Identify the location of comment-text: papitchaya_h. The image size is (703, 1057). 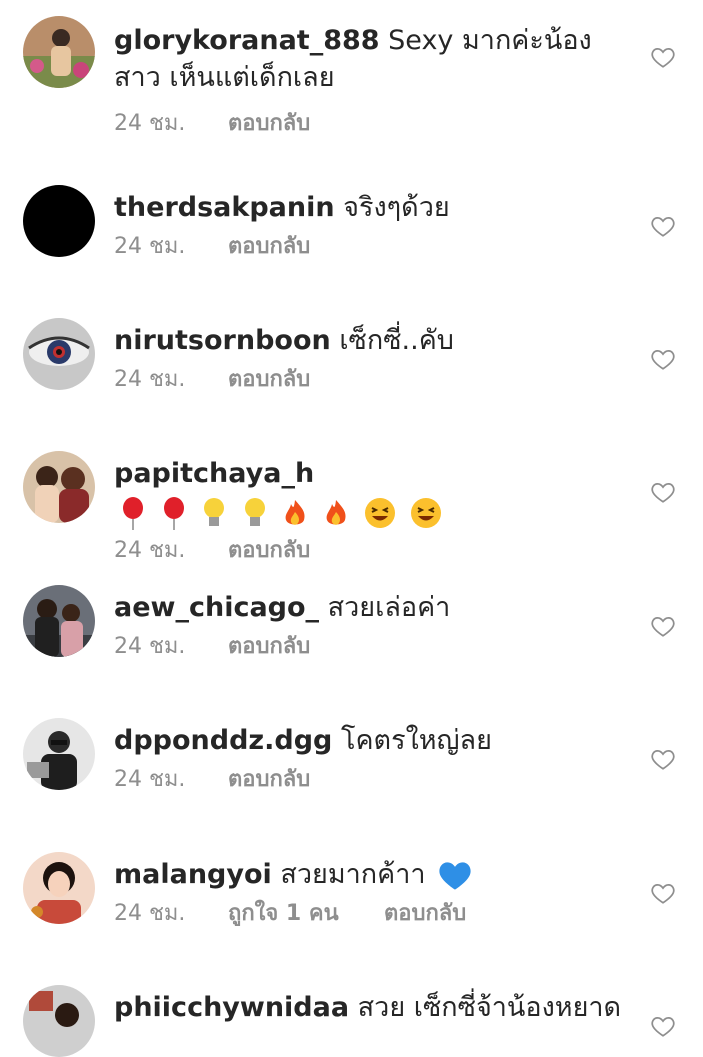
(369, 492).